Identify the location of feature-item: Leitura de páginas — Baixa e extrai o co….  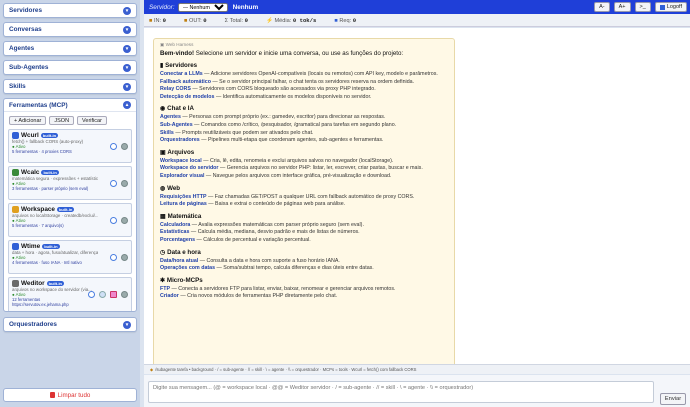
(253, 204).